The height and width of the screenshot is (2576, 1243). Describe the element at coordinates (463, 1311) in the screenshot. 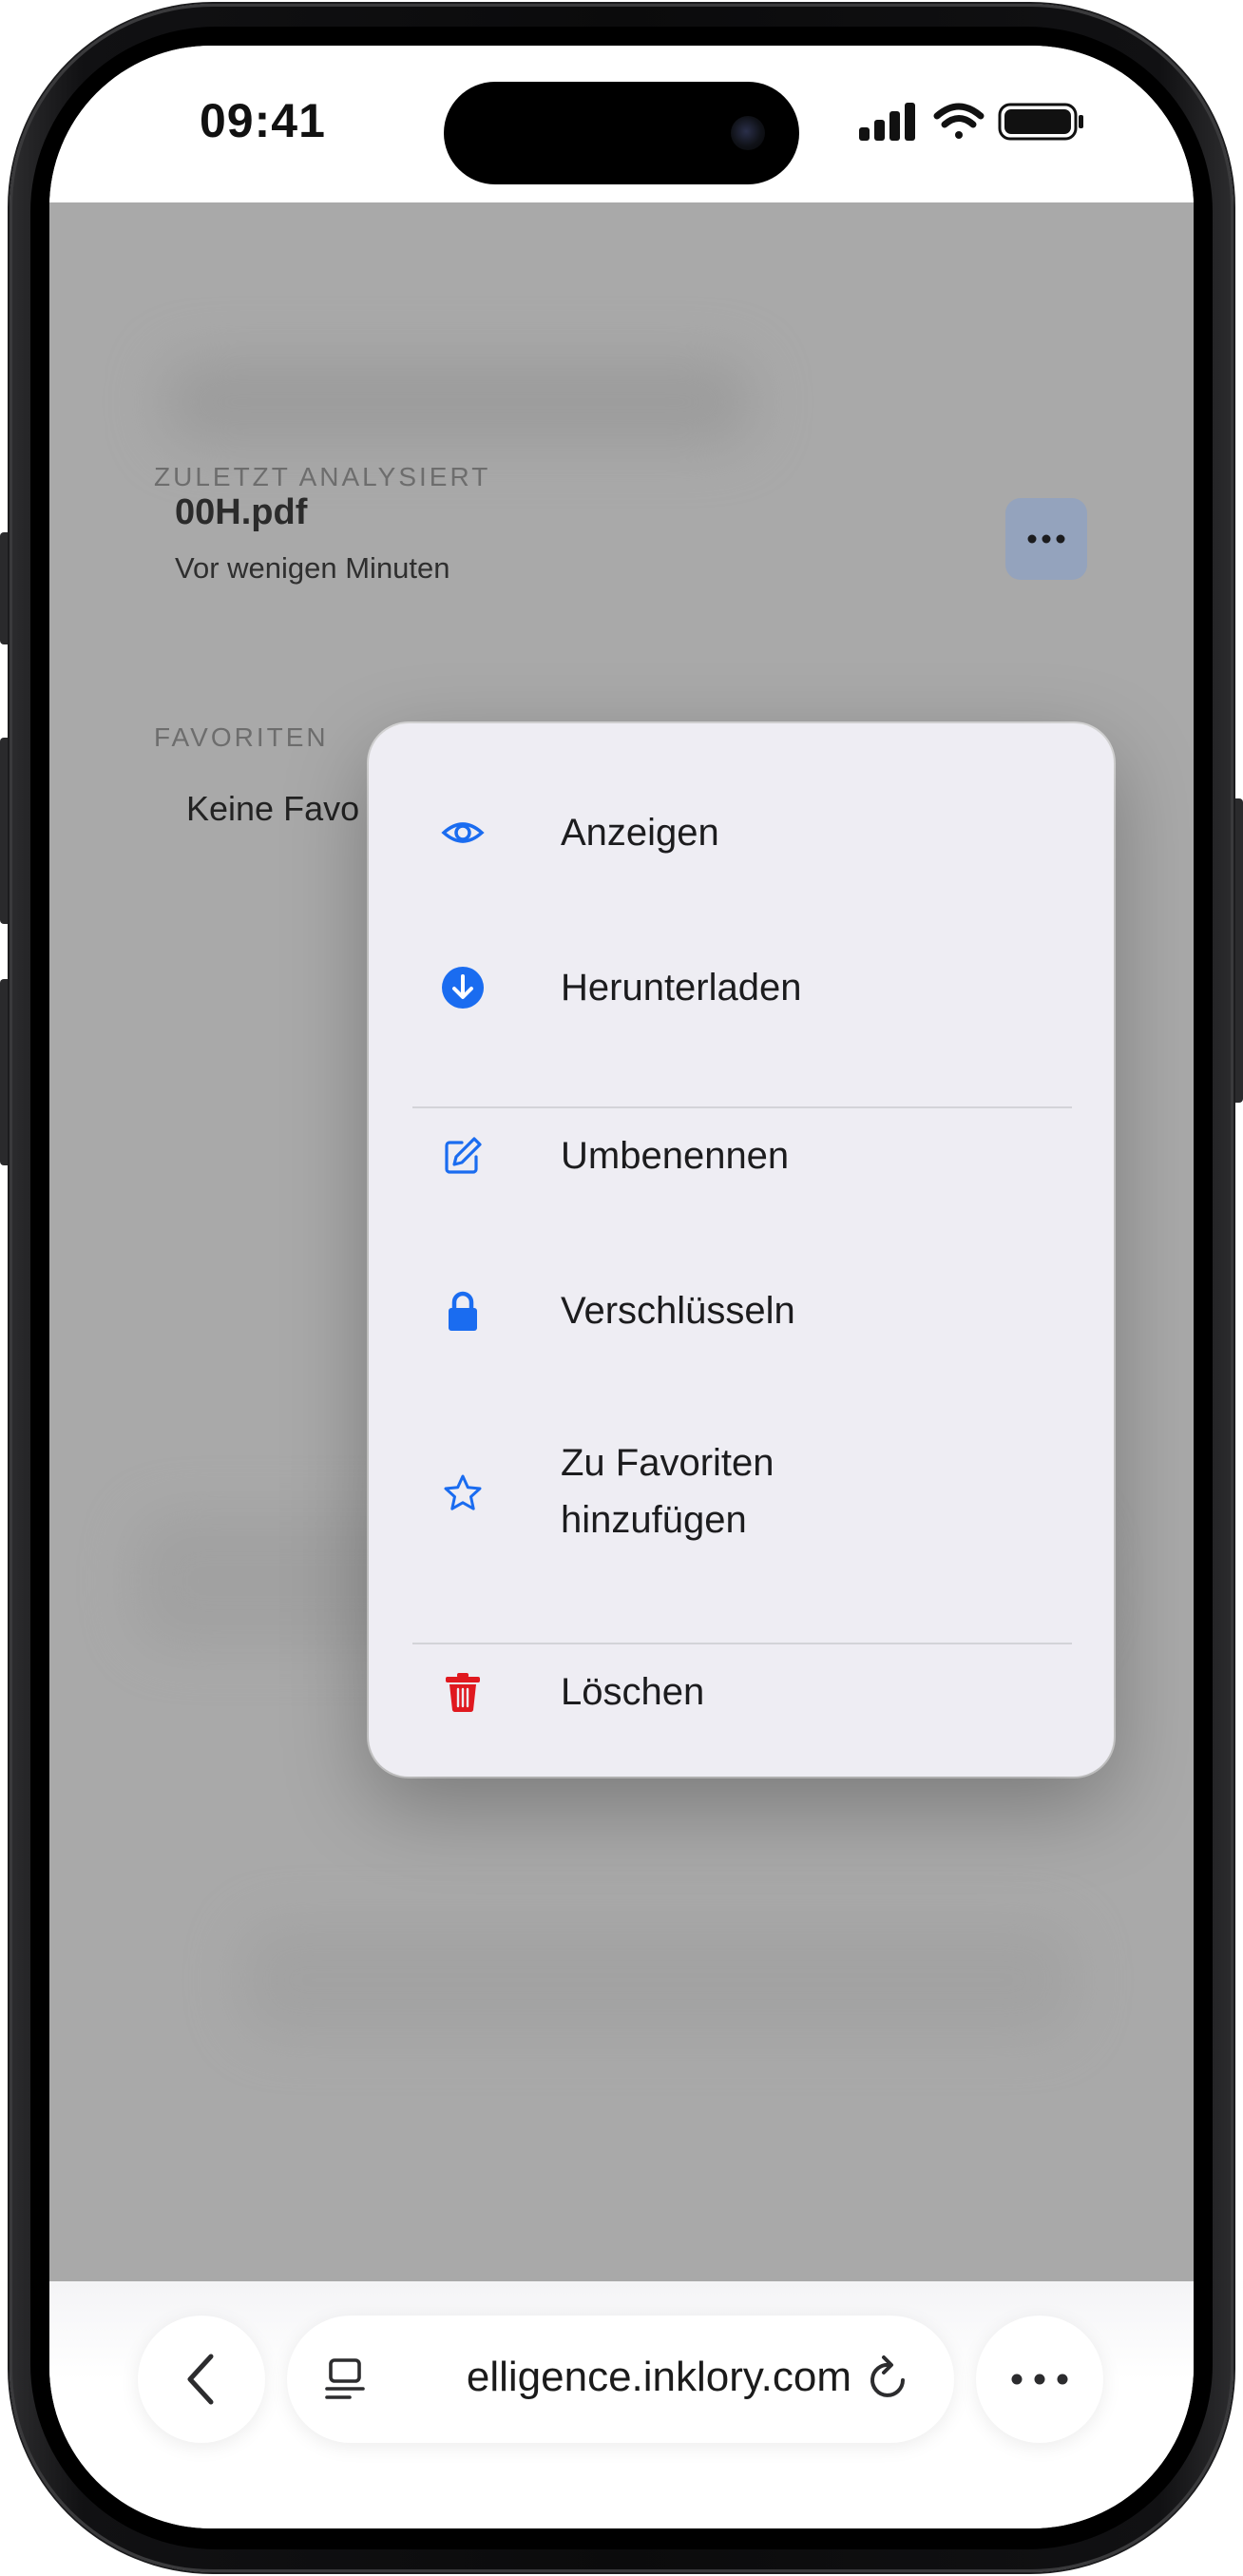

I see `lock-icon` at that location.